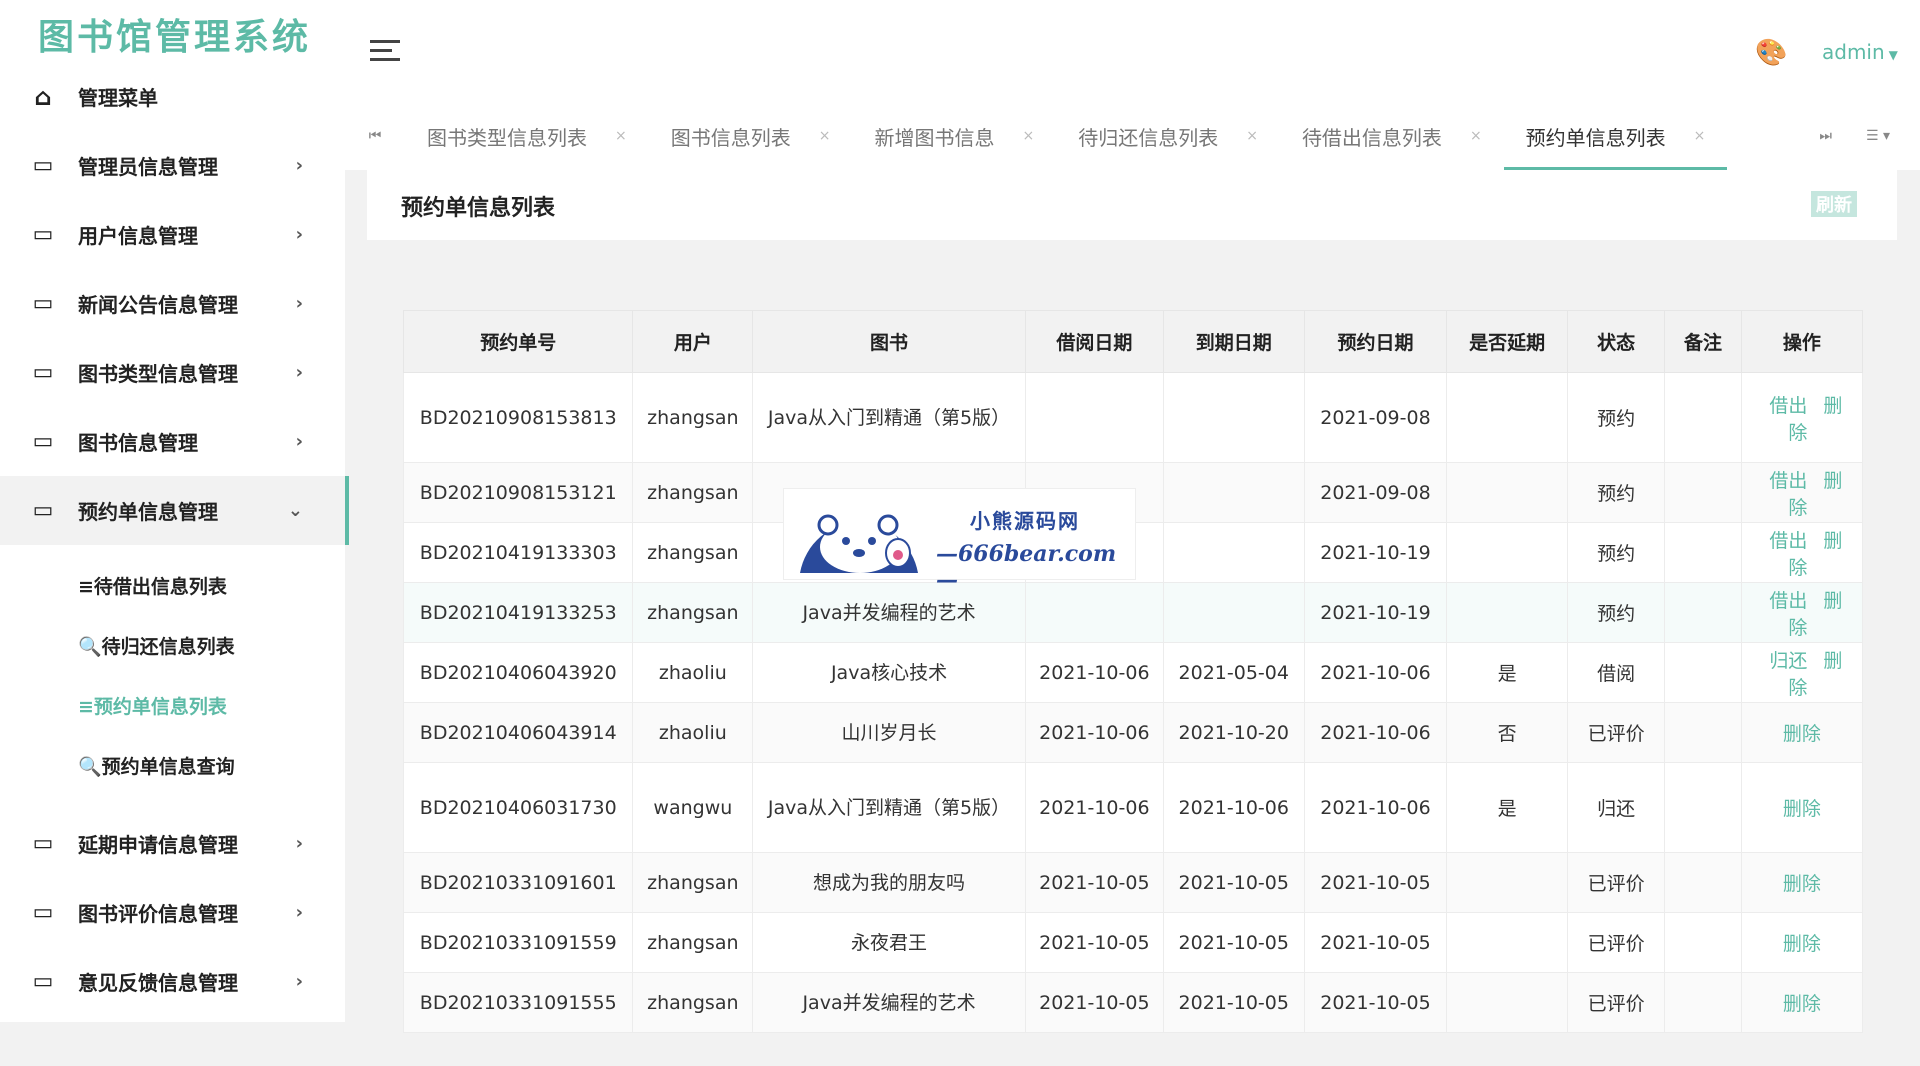 The height and width of the screenshot is (1066, 1920). Describe the element at coordinates (172, 585) in the screenshot. I see `submenu-item: ≡待借出信息列表` at that location.